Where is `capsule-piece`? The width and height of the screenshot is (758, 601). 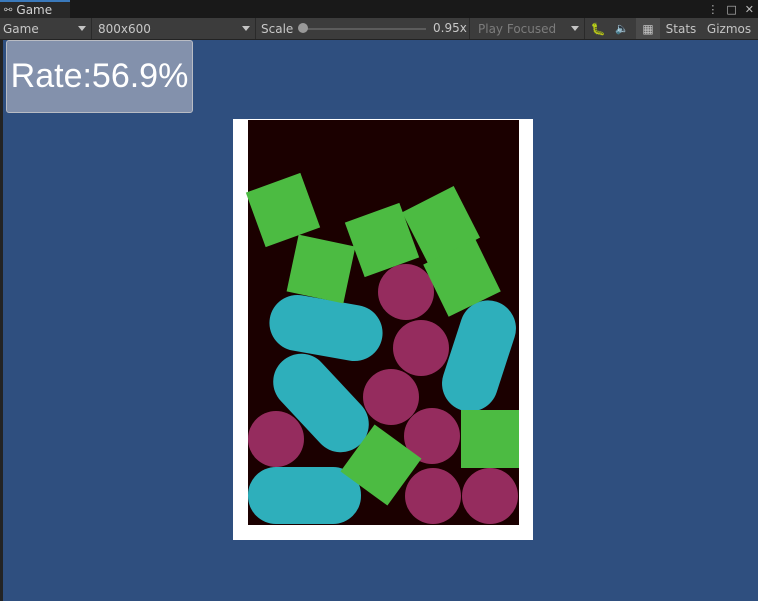 capsule-piece is located at coordinates (304, 495).